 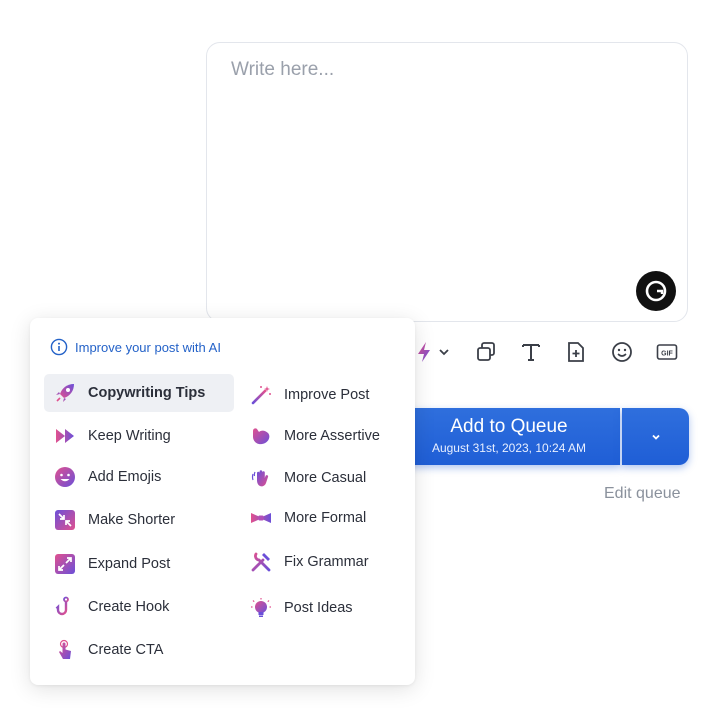 I want to click on shrink-icon, so click(x=65, y=520).